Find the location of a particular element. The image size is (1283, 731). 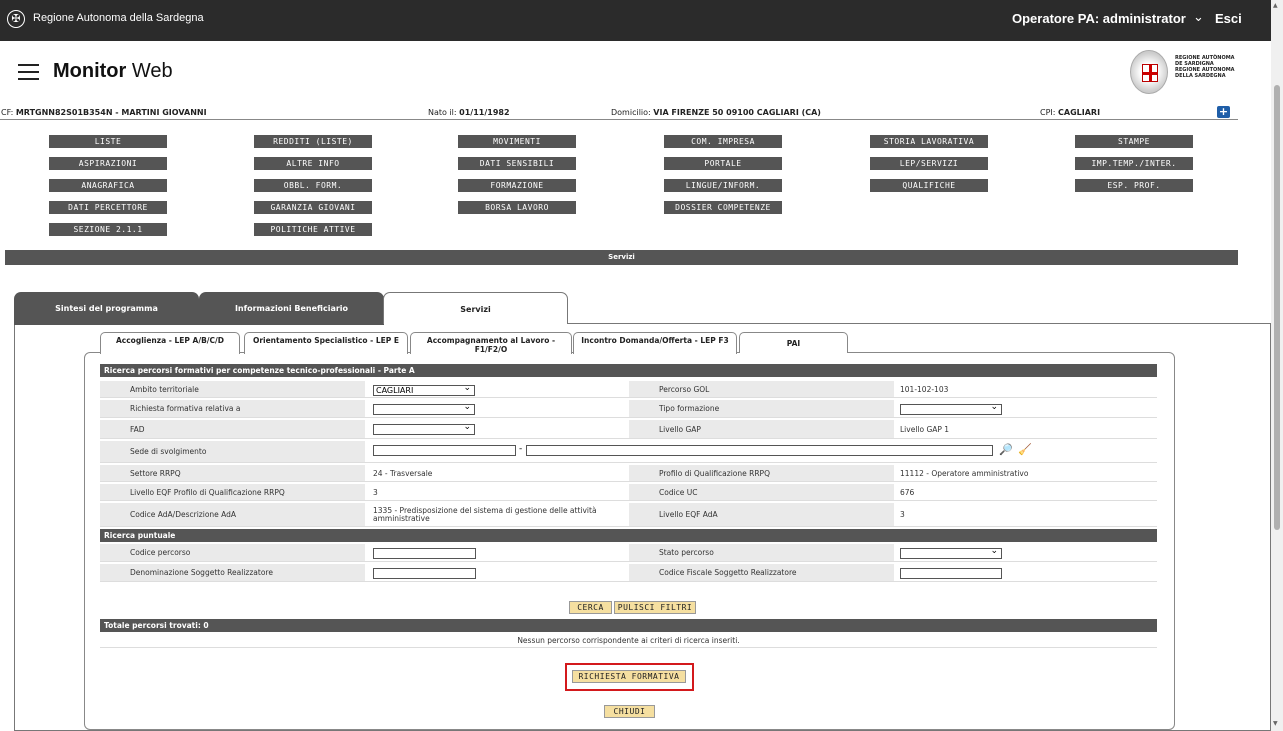

field-label: Livello EQF AdA is located at coordinates (761, 514).